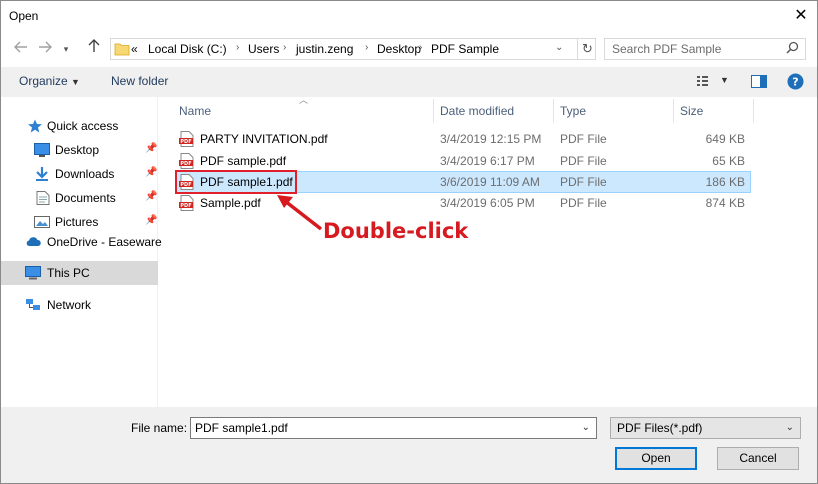 The image size is (818, 484). What do you see at coordinates (243, 161) in the screenshot?
I see `file-name: PDF sample.pdf` at bounding box center [243, 161].